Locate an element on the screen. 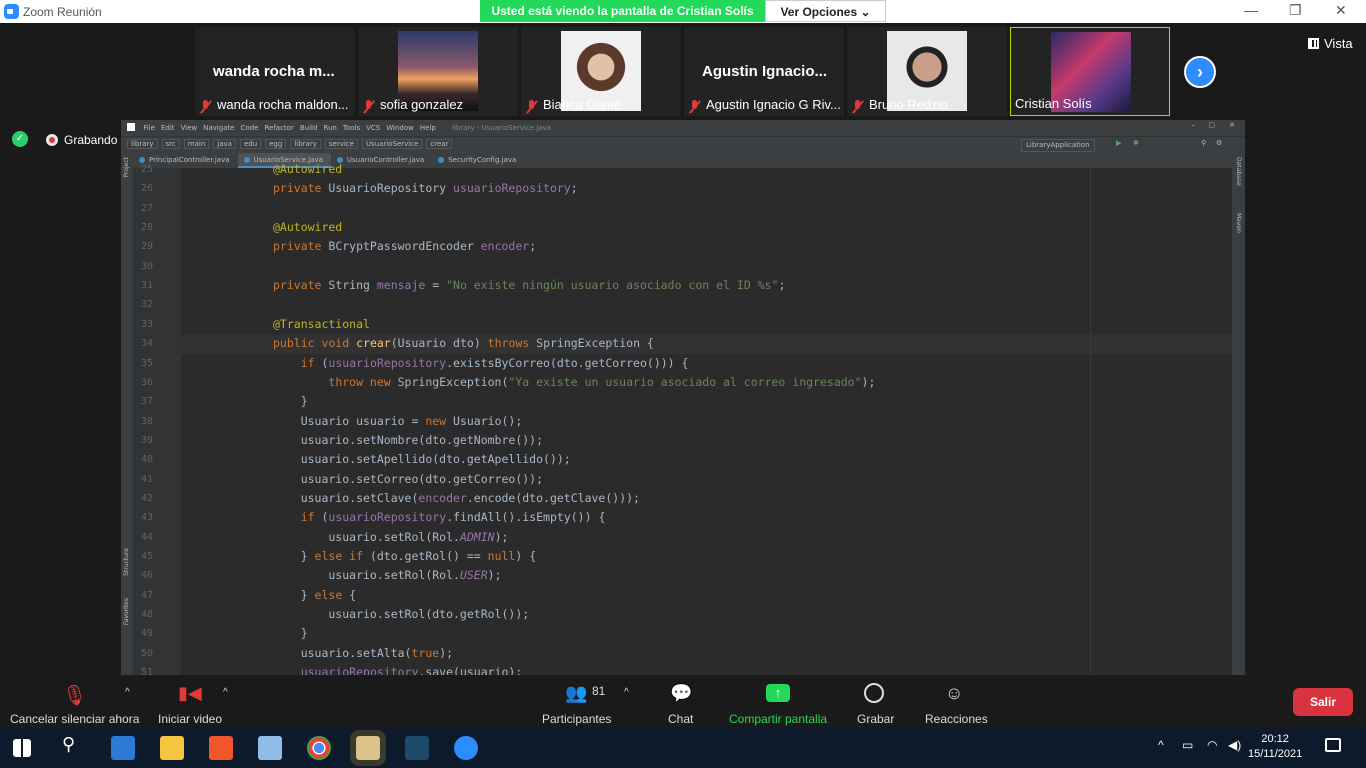 The width and height of the screenshot is (1366, 768). ide-menu-item: View is located at coordinates (189, 128).